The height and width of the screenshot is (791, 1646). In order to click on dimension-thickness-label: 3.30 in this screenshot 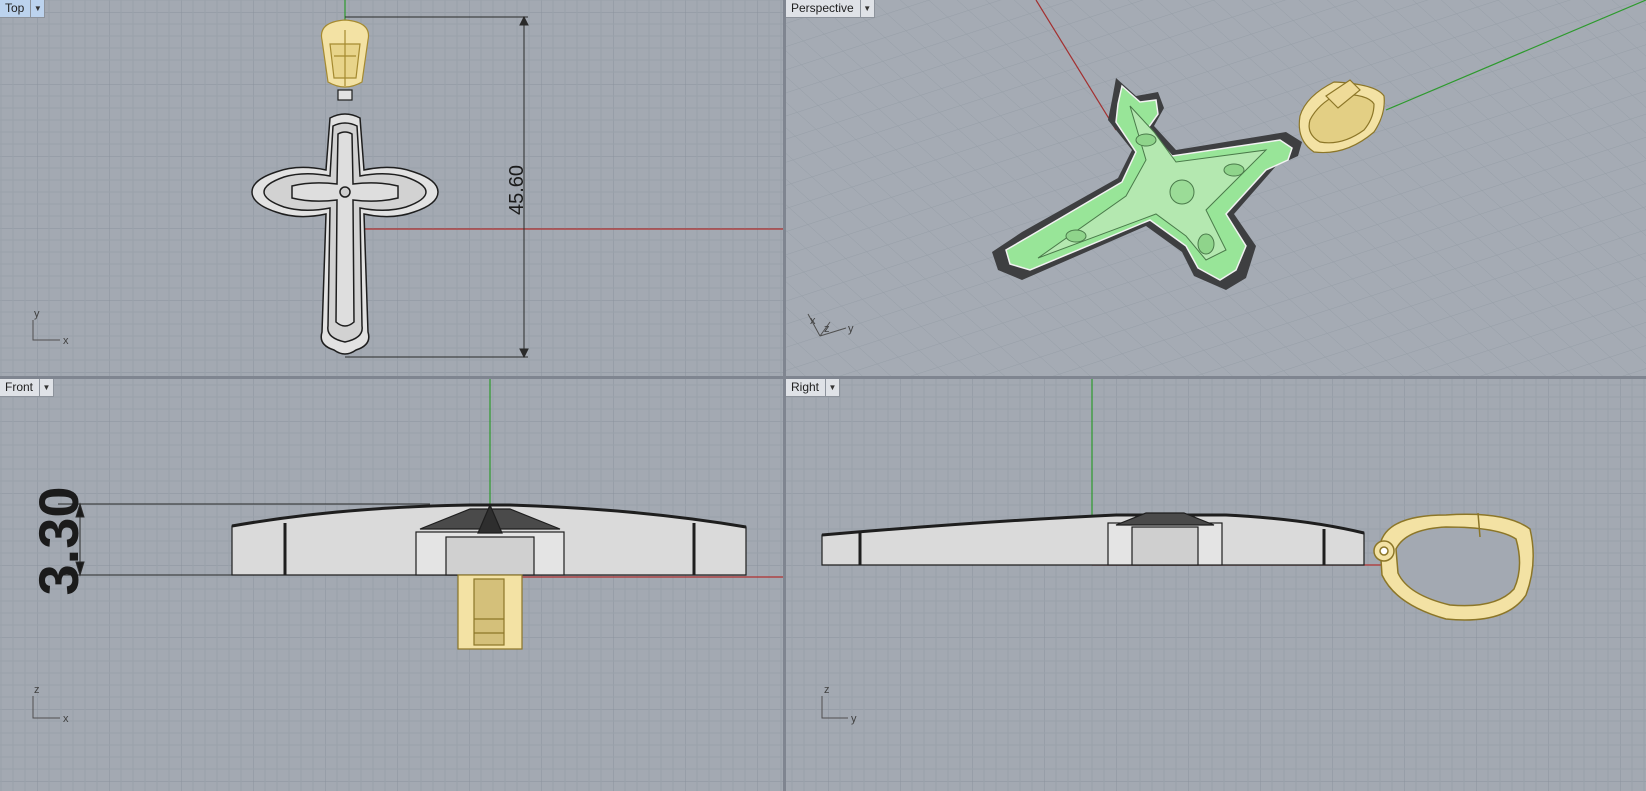, I will do `click(58, 541)`.